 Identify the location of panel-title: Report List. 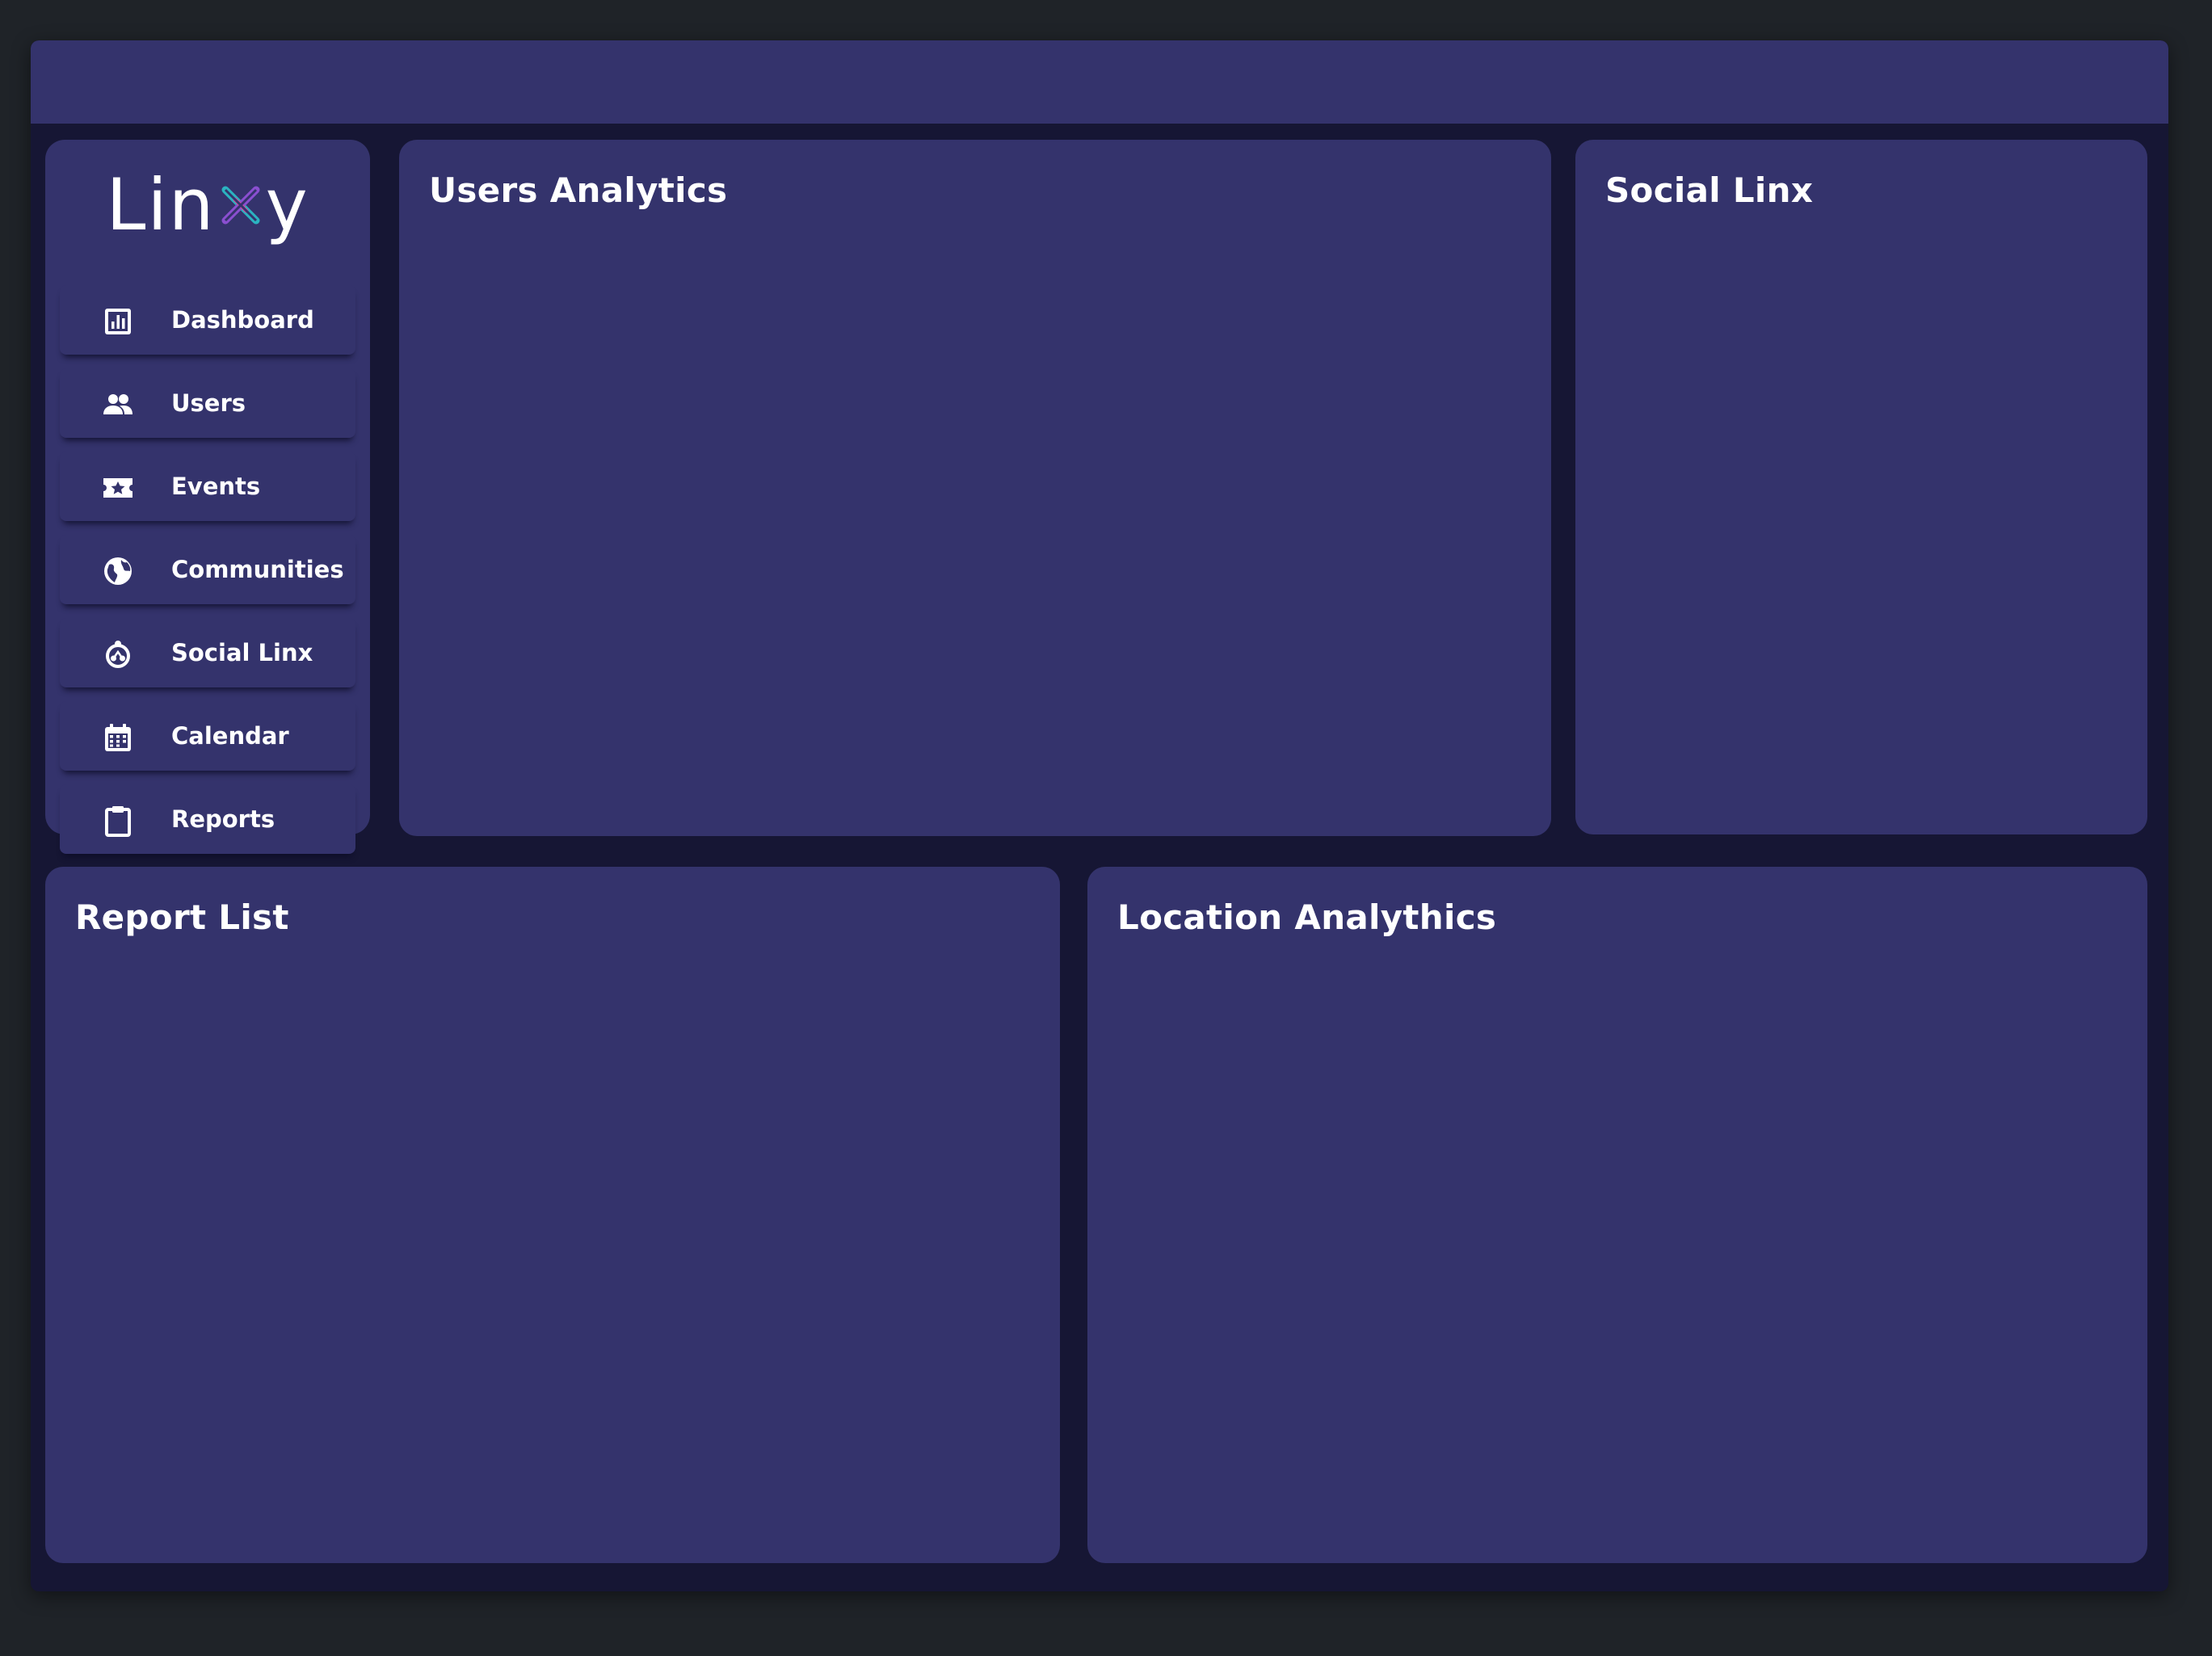
(182, 917).